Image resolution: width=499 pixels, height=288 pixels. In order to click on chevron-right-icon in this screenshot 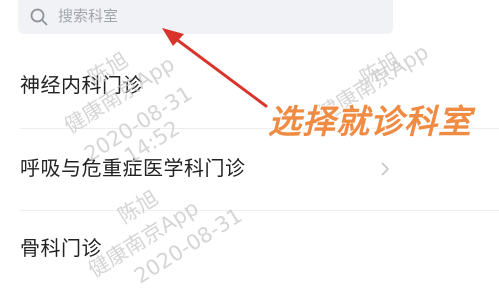, I will do `click(385, 169)`.